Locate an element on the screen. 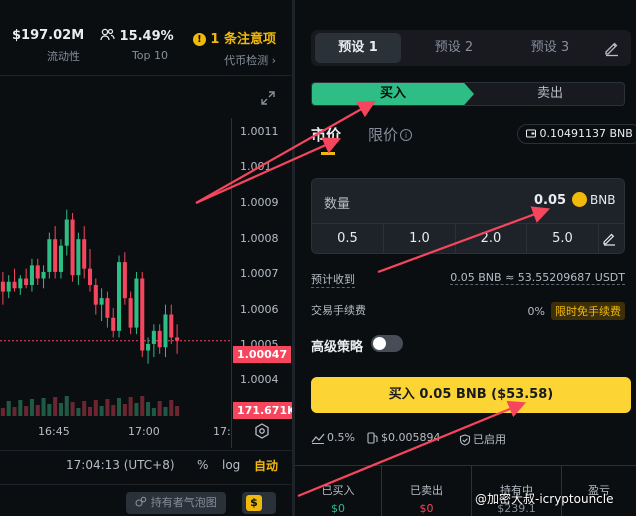 This screenshot has width=636, height=516. buy-button: 买入 0.05 BNB ($53.58) is located at coordinates (471, 395).